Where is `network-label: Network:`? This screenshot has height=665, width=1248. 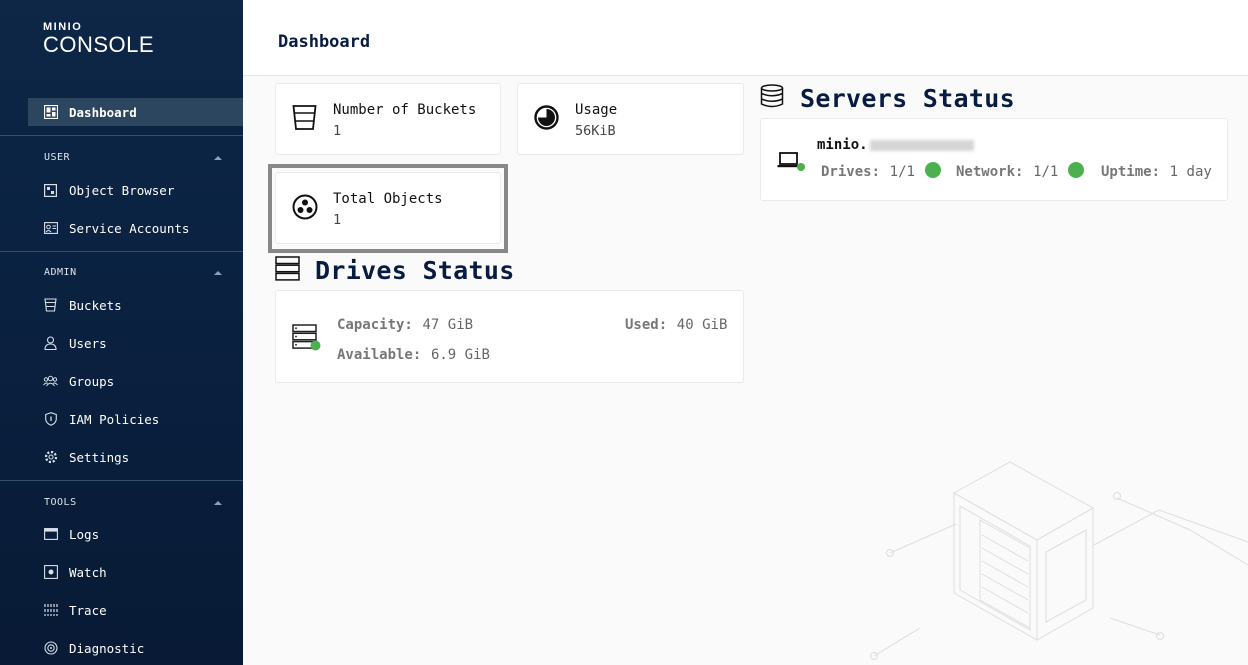
network-label: Network: is located at coordinates (990, 172).